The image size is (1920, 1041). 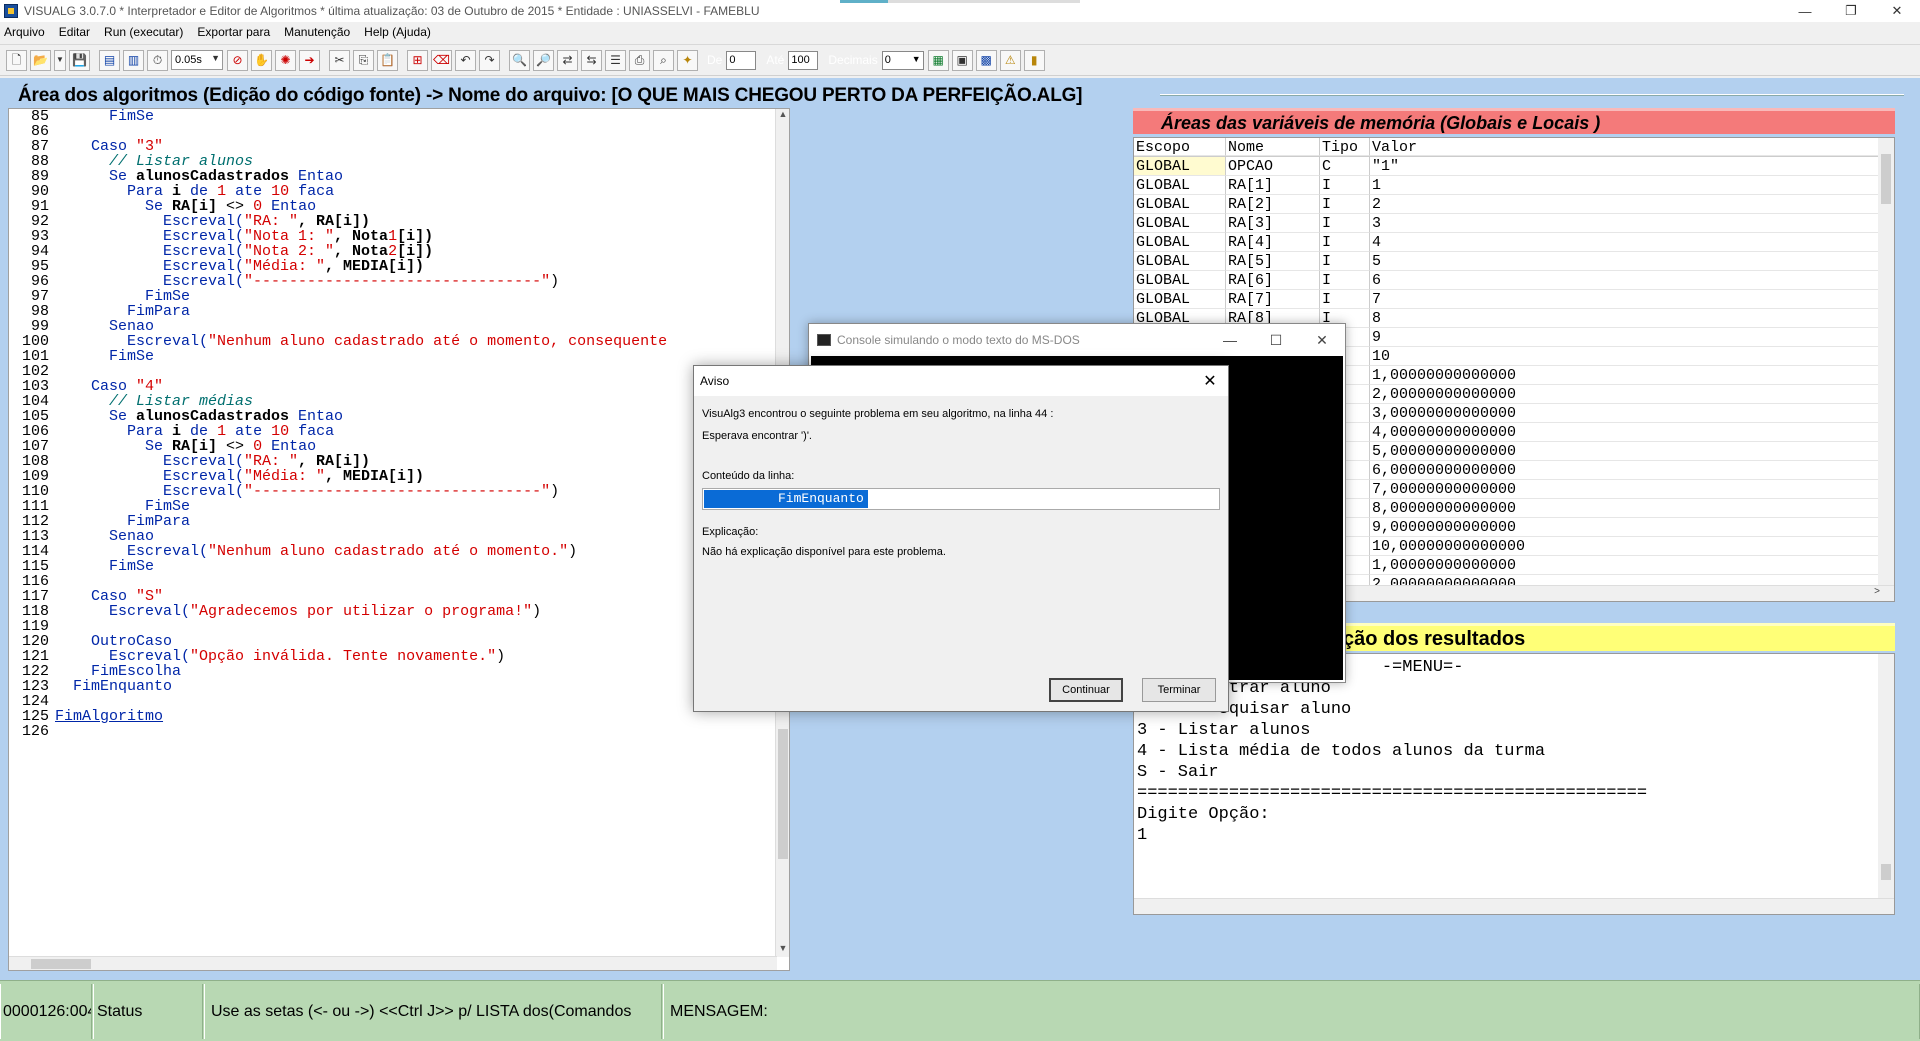 I want to click on table-row: GLOBAL RA[7] I 7, so click(x=1514, y=299).